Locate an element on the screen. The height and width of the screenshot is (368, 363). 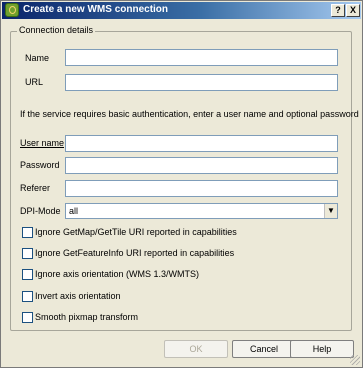
smooth-pixmap-checkbox is located at coordinates (27, 317).